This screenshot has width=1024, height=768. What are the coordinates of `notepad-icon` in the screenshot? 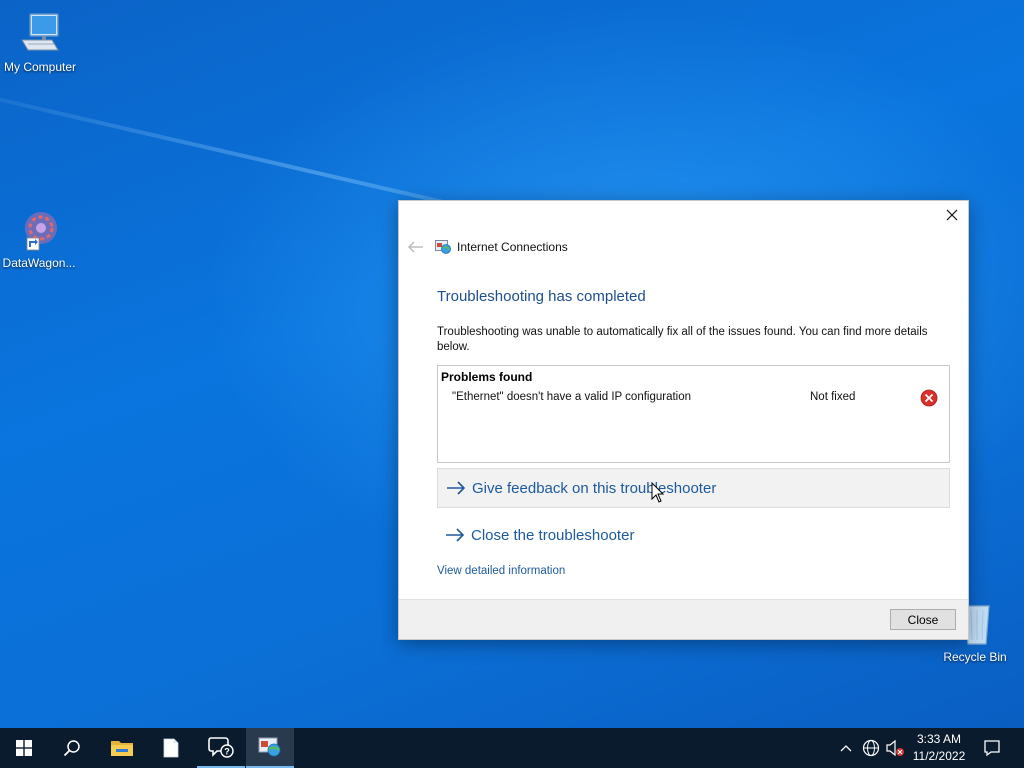 It's located at (171, 748).